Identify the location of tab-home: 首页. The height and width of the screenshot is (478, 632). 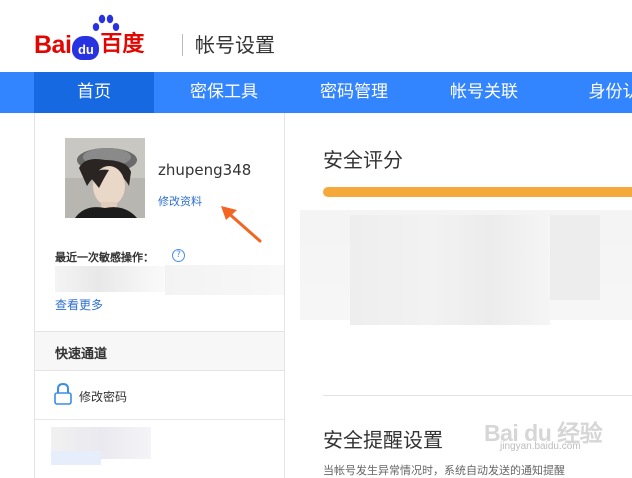
(94, 92).